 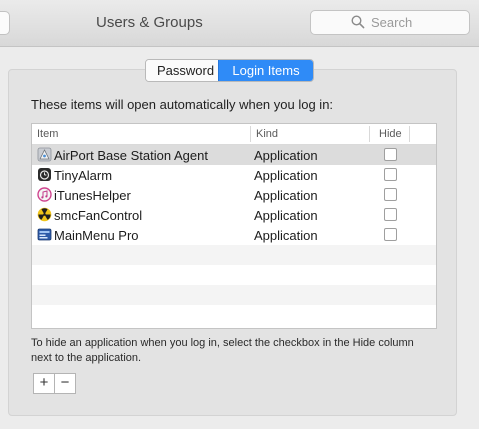 What do you see at coordinates (83, 175) in the screenshot?
I see `row-item-name: TinyAlarm` at bounding box center [83, 175].